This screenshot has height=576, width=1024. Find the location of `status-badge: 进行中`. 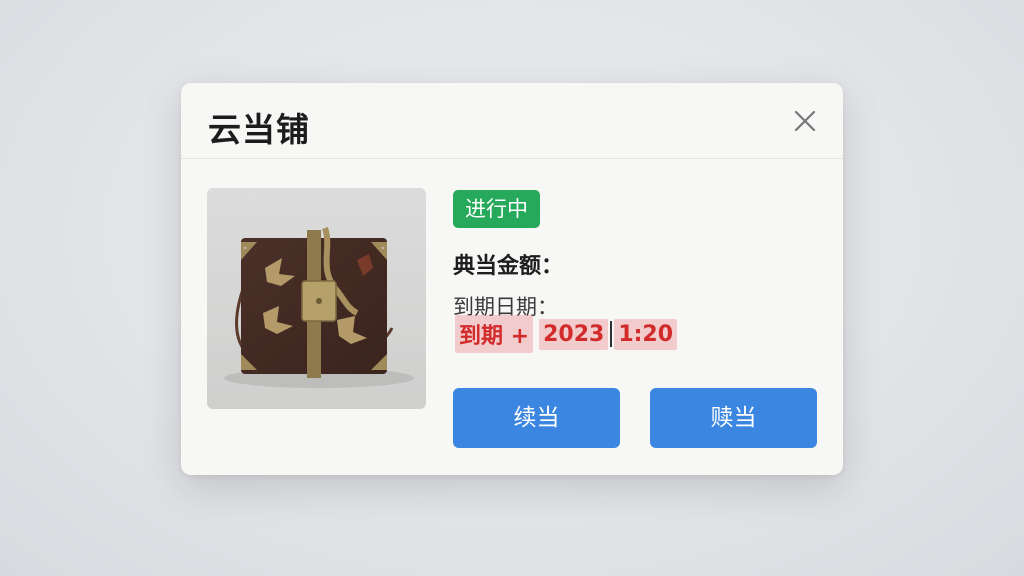

status-badge: 进行中 is located at coordinates (496, 209).